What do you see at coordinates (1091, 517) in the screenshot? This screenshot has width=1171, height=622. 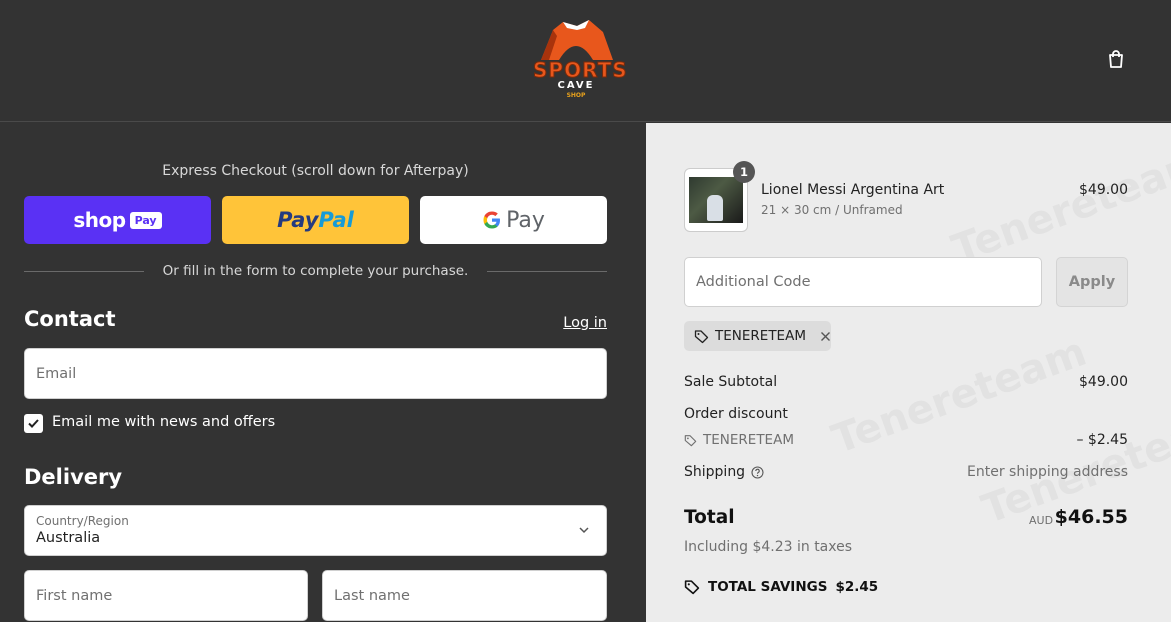 I see `total-value: $46.55` at bounding box center [1091, 517].